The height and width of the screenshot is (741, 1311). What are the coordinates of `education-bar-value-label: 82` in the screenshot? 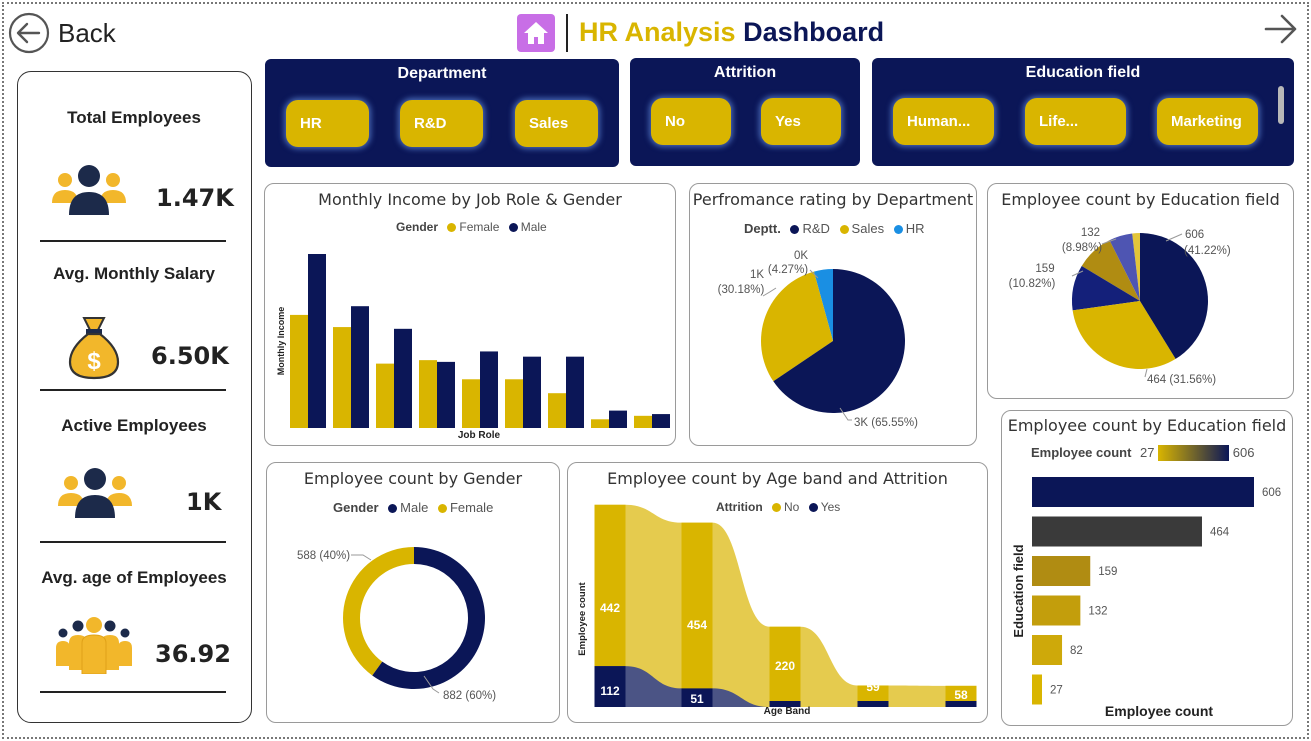 It's located at (1076, 651).